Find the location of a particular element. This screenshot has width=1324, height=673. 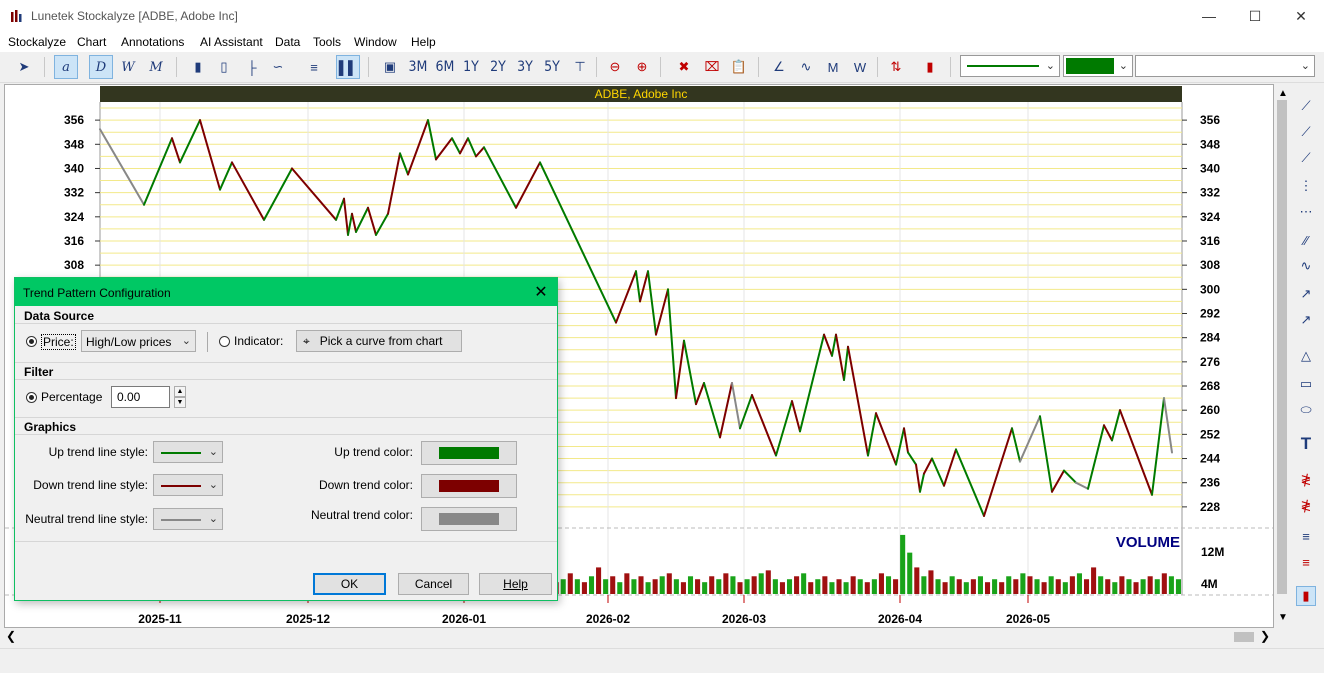

horizontal-scrollbar: ❮ ❯ is located at coordinates (637, 637).